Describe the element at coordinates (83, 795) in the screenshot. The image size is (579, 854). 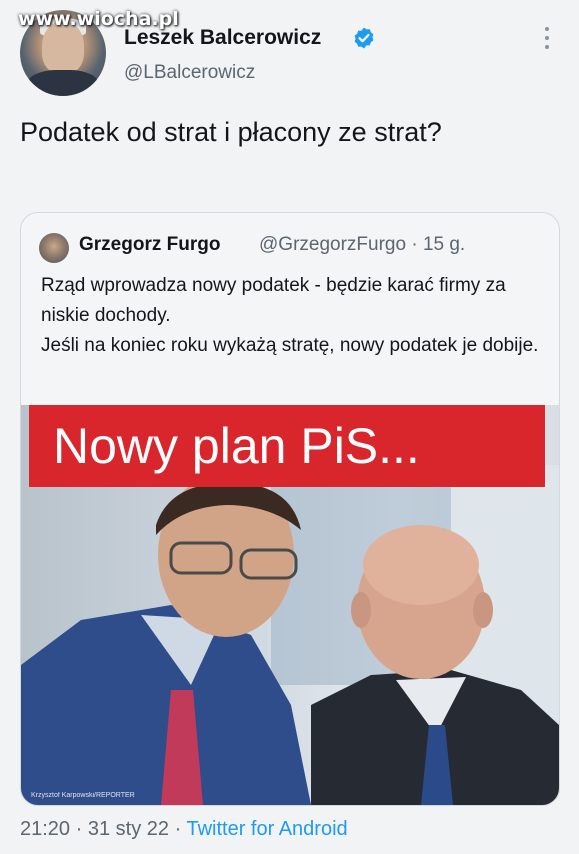
I see `photo-credit: Krzysztof Karpowski/REPORTER` at that location.